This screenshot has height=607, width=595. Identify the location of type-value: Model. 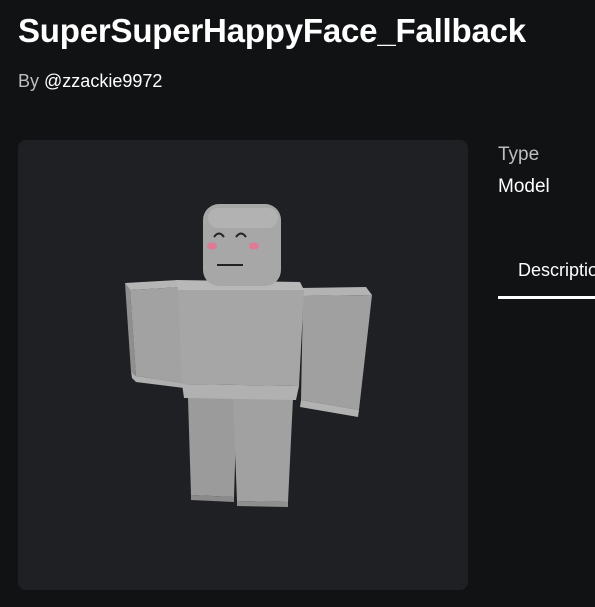
(524, 186).